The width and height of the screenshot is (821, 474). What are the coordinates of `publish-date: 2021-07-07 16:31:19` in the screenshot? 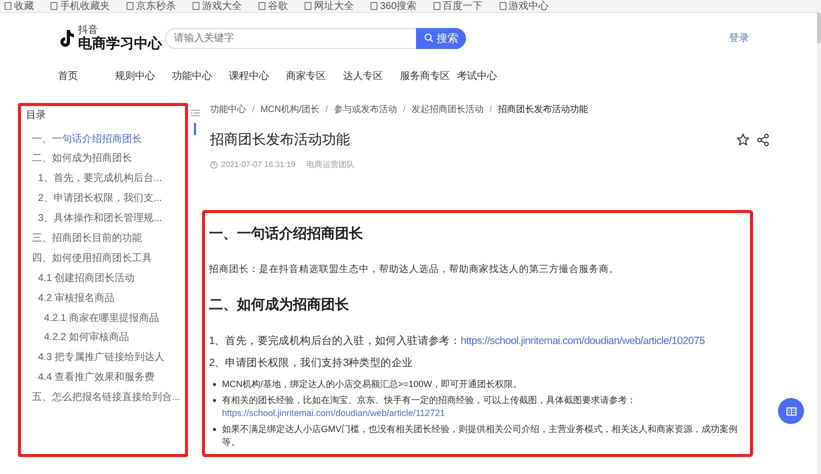 It's located at (258, 164).